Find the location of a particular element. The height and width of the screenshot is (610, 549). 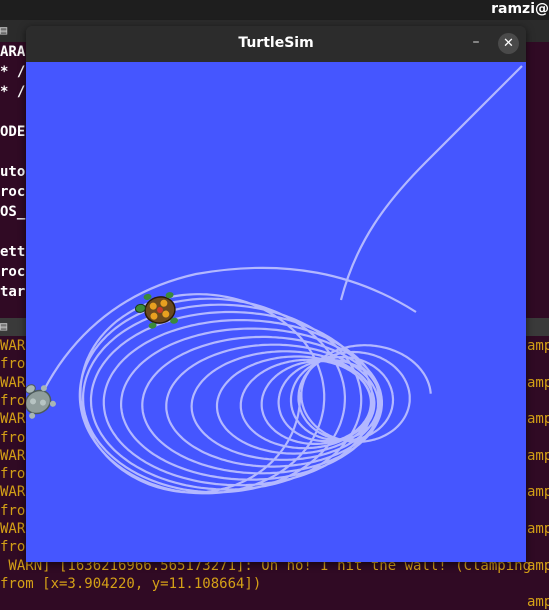

trail-exit-curve is located at coordinates (431, 183).